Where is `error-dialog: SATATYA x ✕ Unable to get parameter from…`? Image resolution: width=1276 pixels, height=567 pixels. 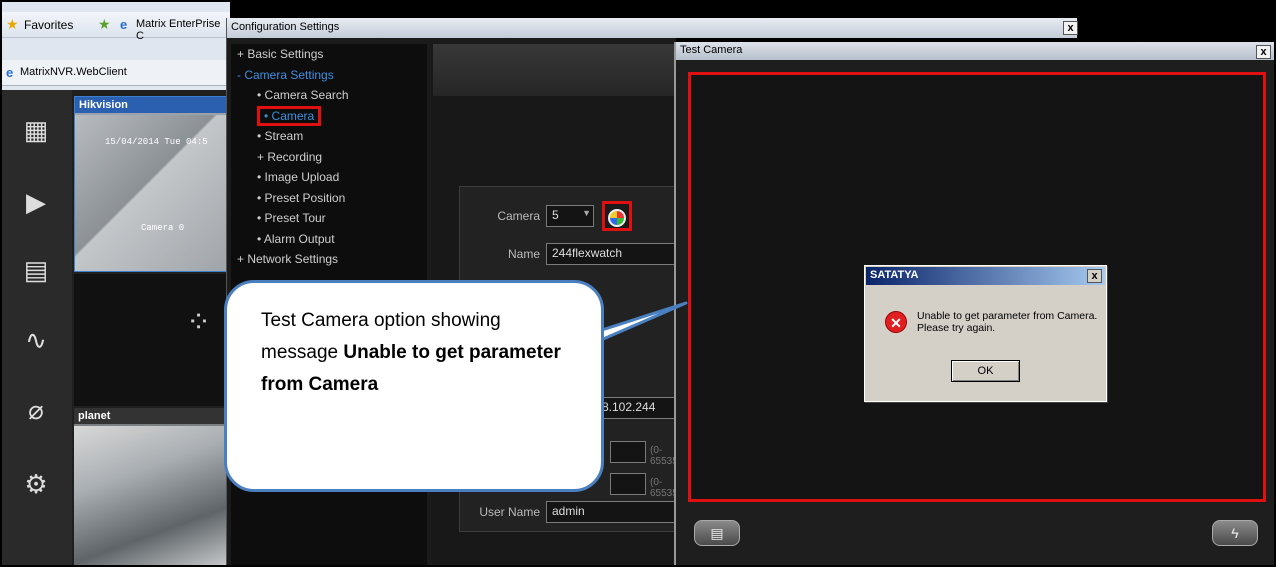
error-dialog: SATATYA x ✕ Unable to get parameter from… is located at coordinates (985, 333).